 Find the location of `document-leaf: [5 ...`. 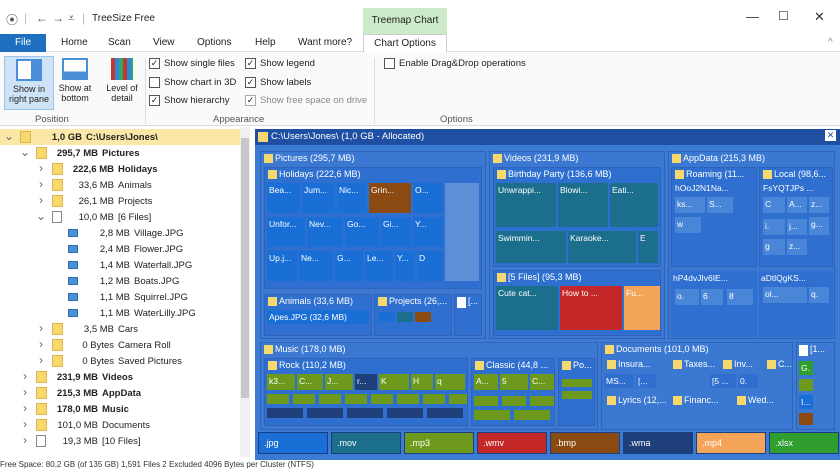

document-leaf: [5 ... is located at coordinates (723, 381).